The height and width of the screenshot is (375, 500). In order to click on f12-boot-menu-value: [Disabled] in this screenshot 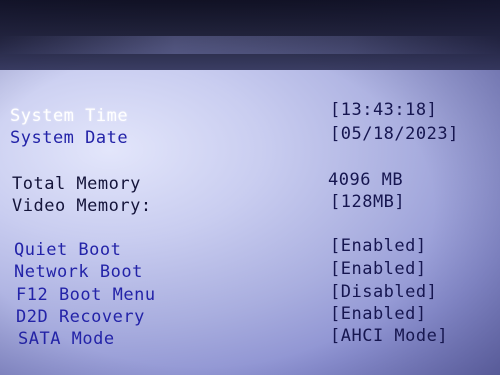, I will do `click(383, 292)`.